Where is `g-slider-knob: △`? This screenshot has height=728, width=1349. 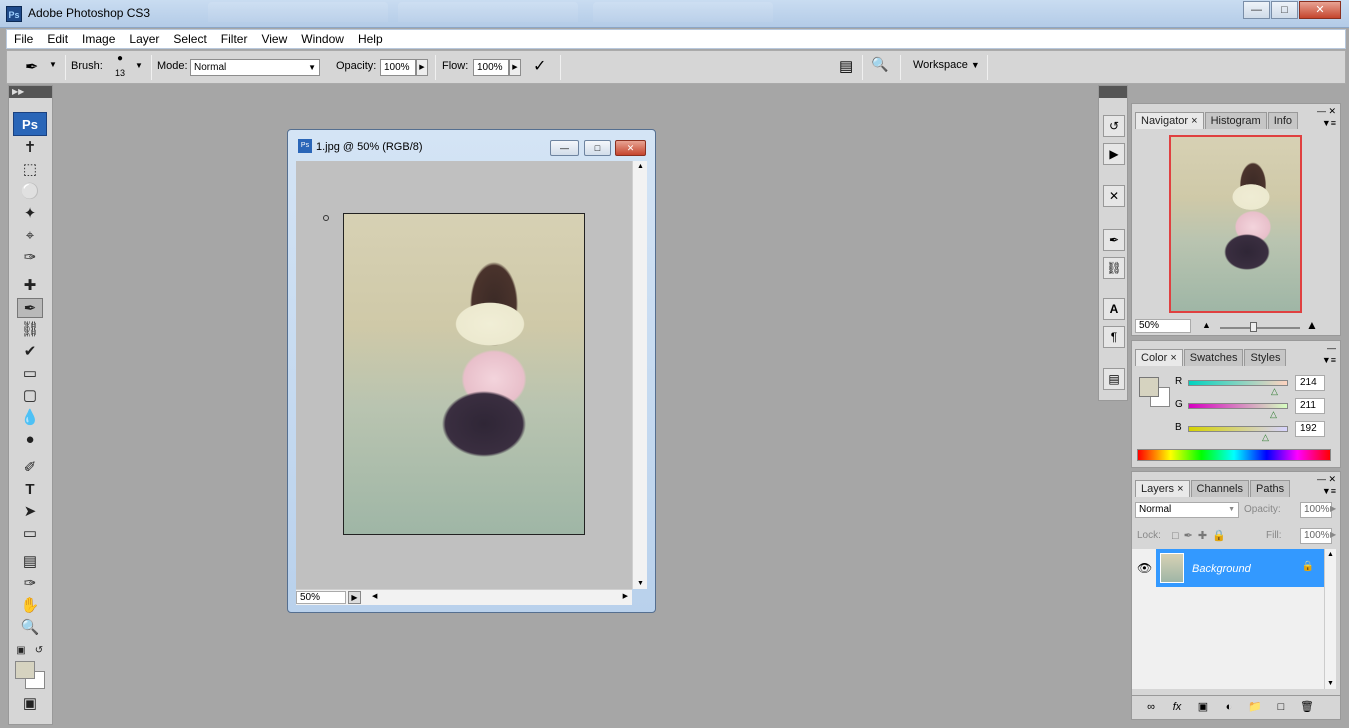
g-slider-knob: △ is located at coordinates (1273, 414).